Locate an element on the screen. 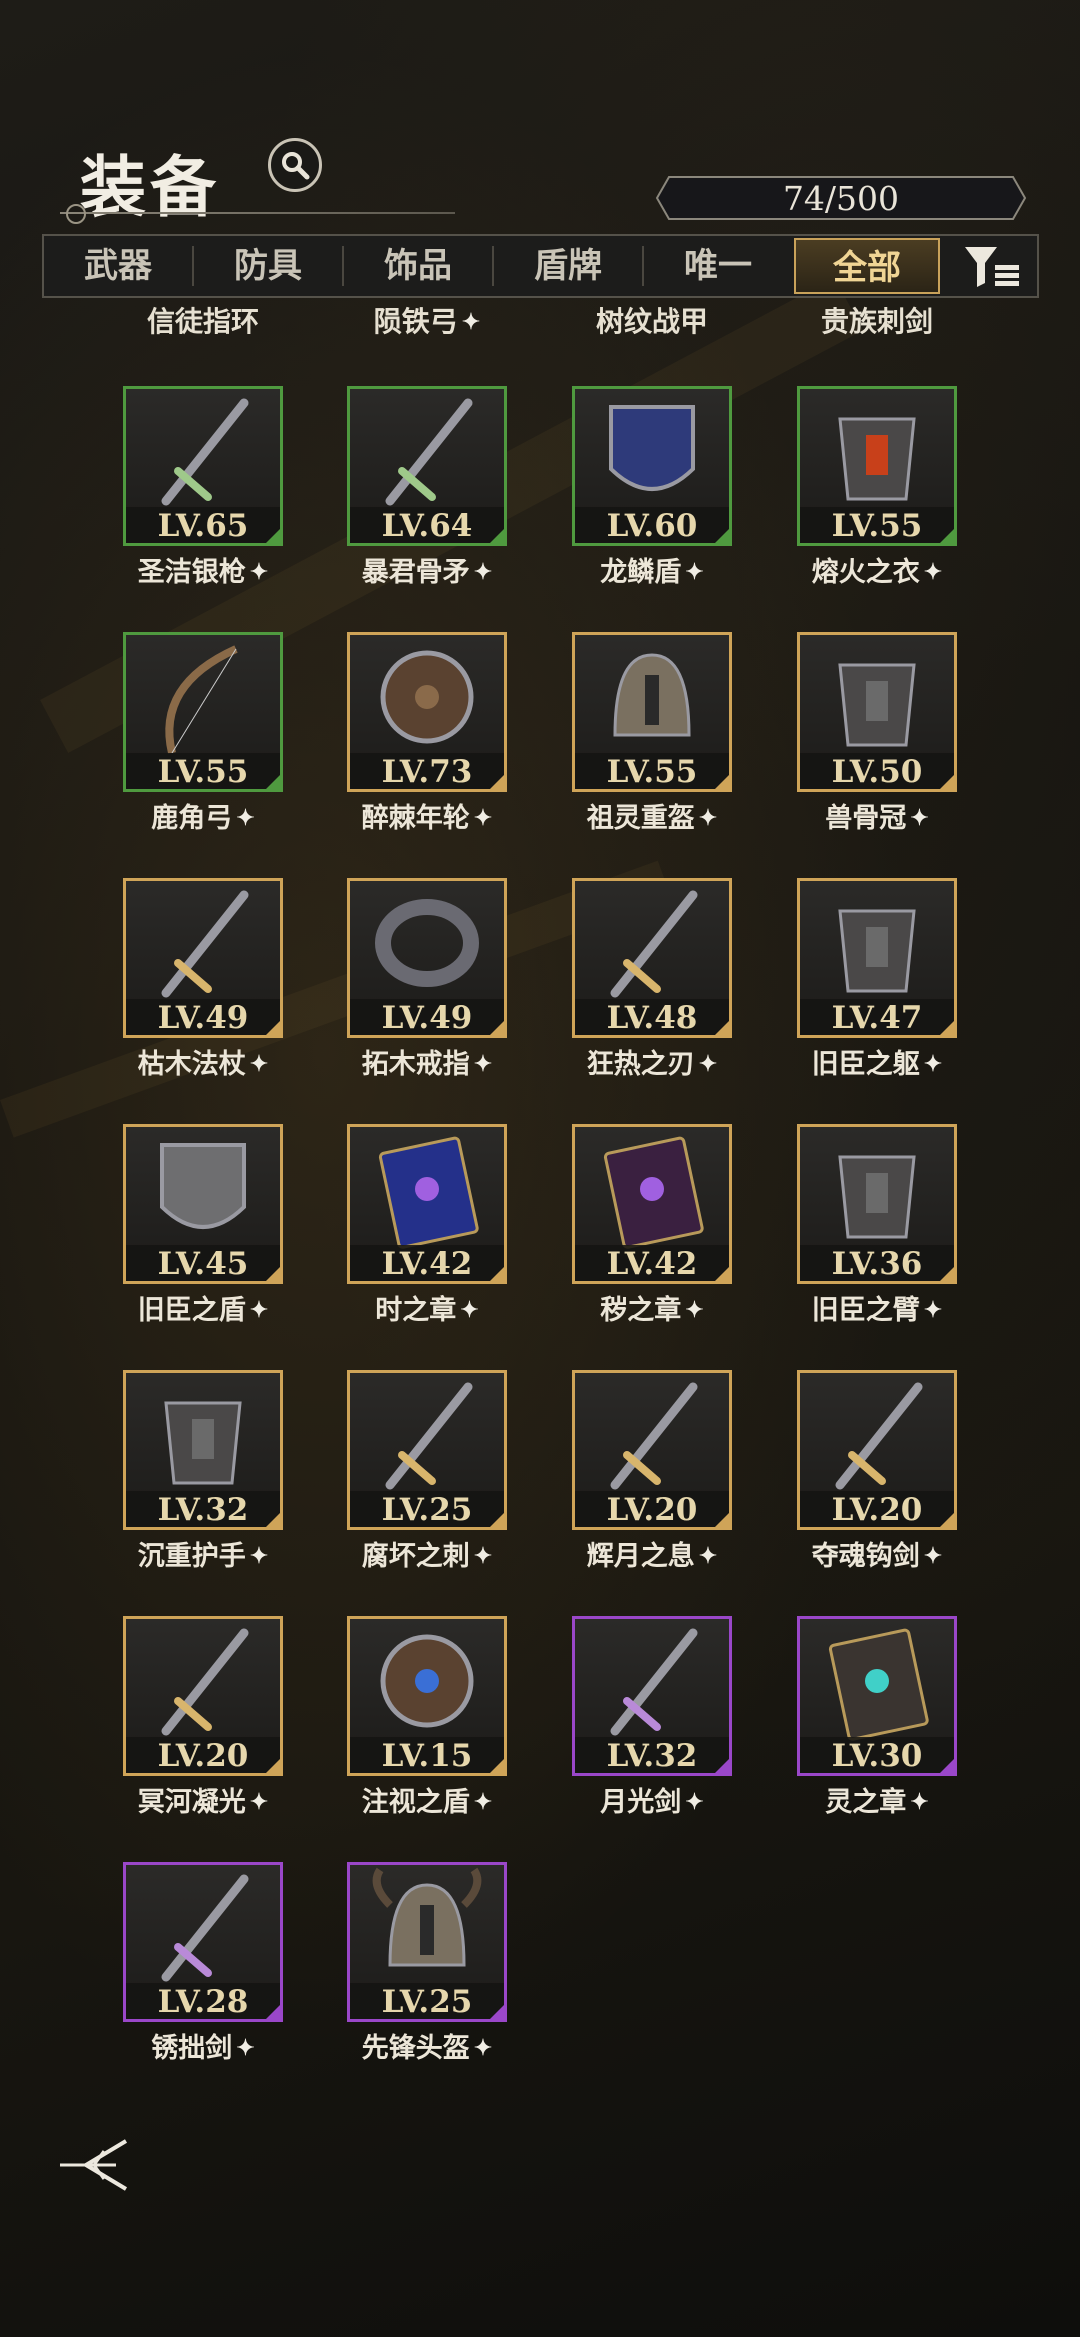 The image size is (1080, 2337). ring-icon is located at coordinates (427, 943).